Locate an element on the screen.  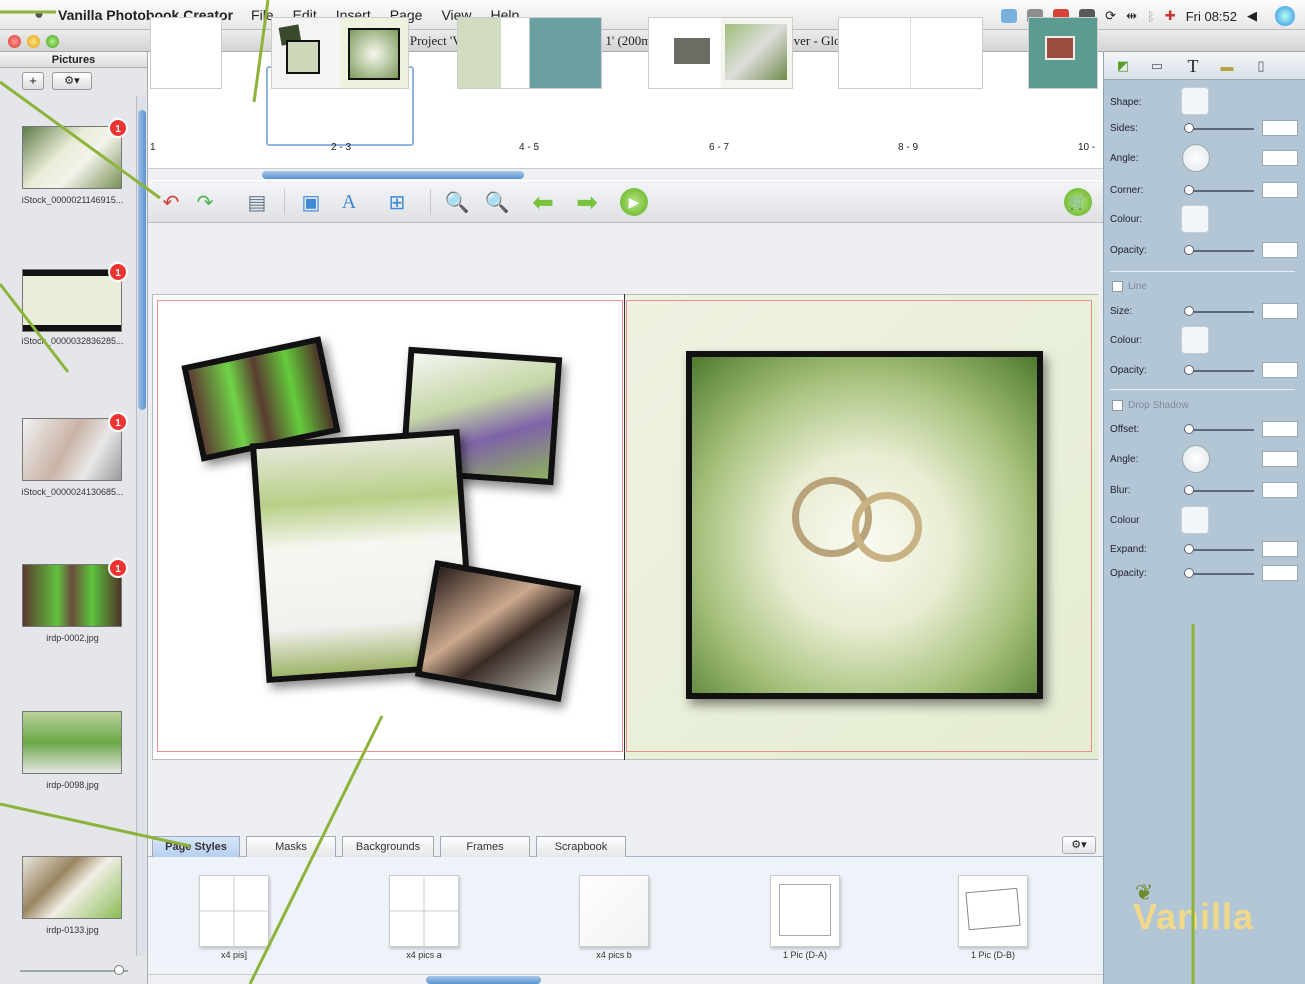
expand-slider-thumb is located at coordinates (1189, 549).